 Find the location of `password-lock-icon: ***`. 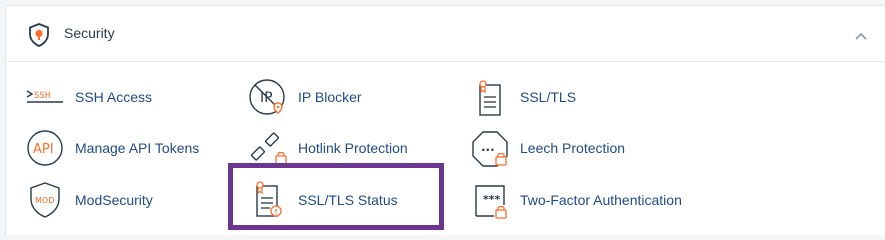

password-lock-icon: *** is located at coordinates (490, 200).